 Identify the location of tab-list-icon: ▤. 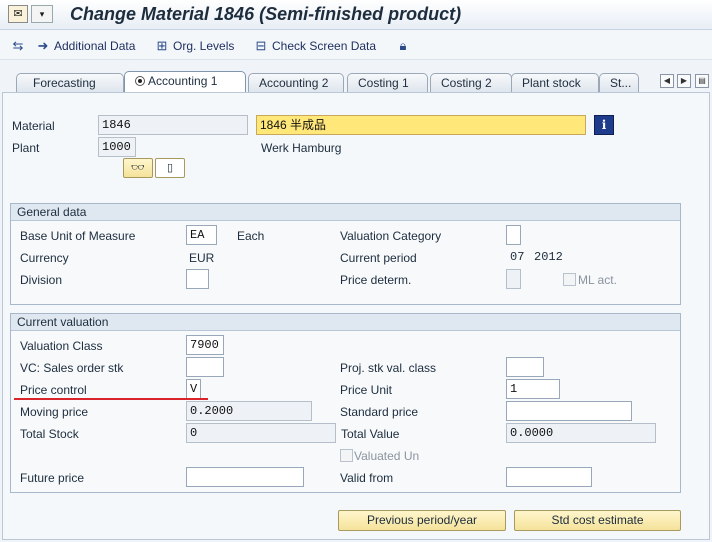
(702, 81).